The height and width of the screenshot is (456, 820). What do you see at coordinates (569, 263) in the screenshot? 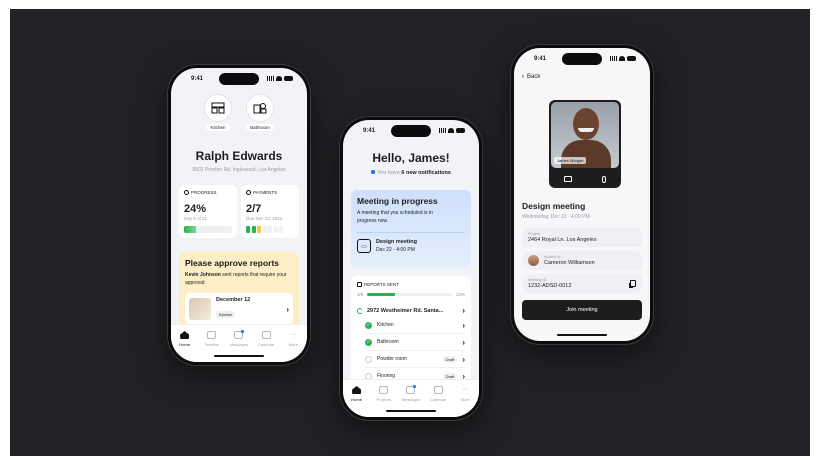
I see `invited-by-value: Cameron Williamson` at bounding box center [569, 263].